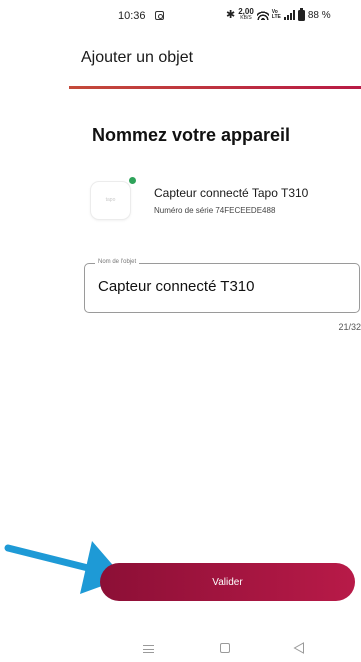  I want to click on battery-icon, so click(301, 14).